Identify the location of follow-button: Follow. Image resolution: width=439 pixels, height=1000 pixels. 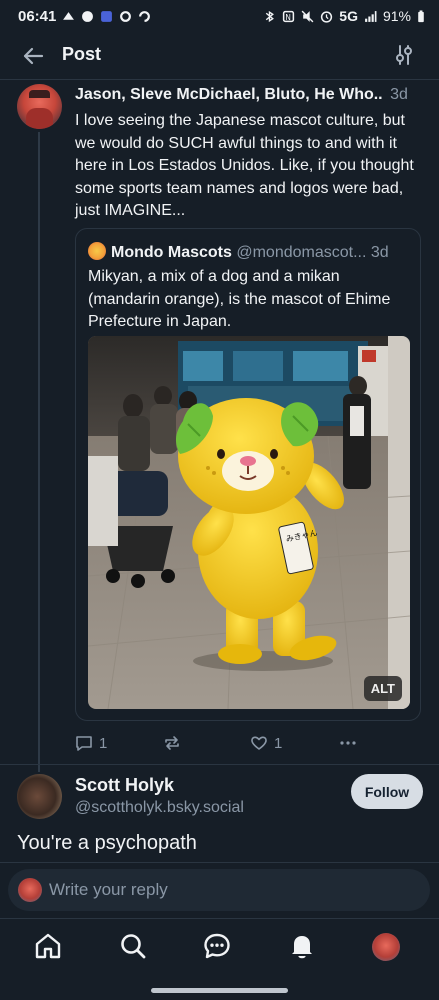
(387, 791).